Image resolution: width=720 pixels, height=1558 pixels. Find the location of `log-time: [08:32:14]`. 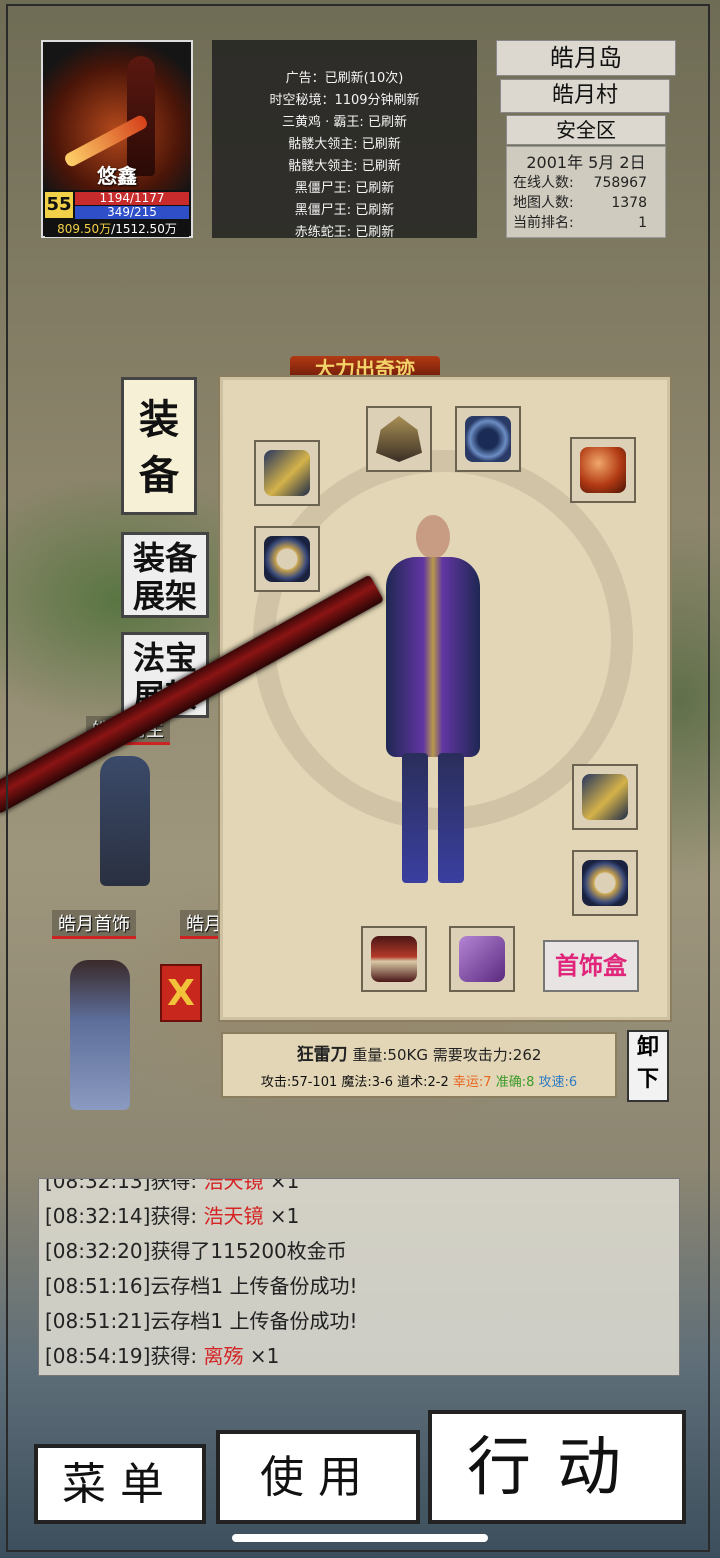

log-time: [08:32:14] is located at coordinates (98, 1216).